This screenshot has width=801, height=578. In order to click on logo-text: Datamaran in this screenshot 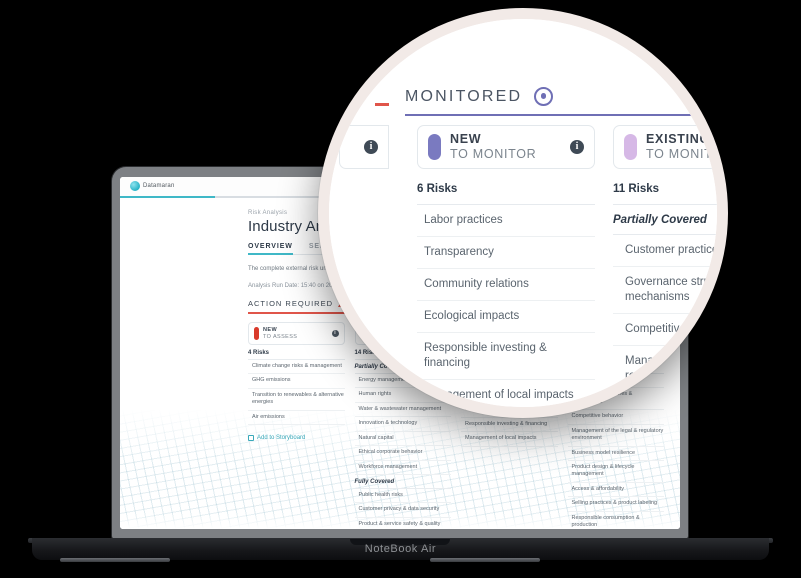, I will do `click(159, 186)`.